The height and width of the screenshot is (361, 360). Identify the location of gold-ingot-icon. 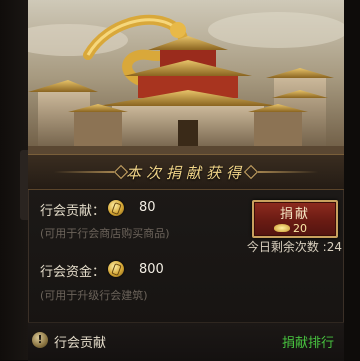
(282, 228).